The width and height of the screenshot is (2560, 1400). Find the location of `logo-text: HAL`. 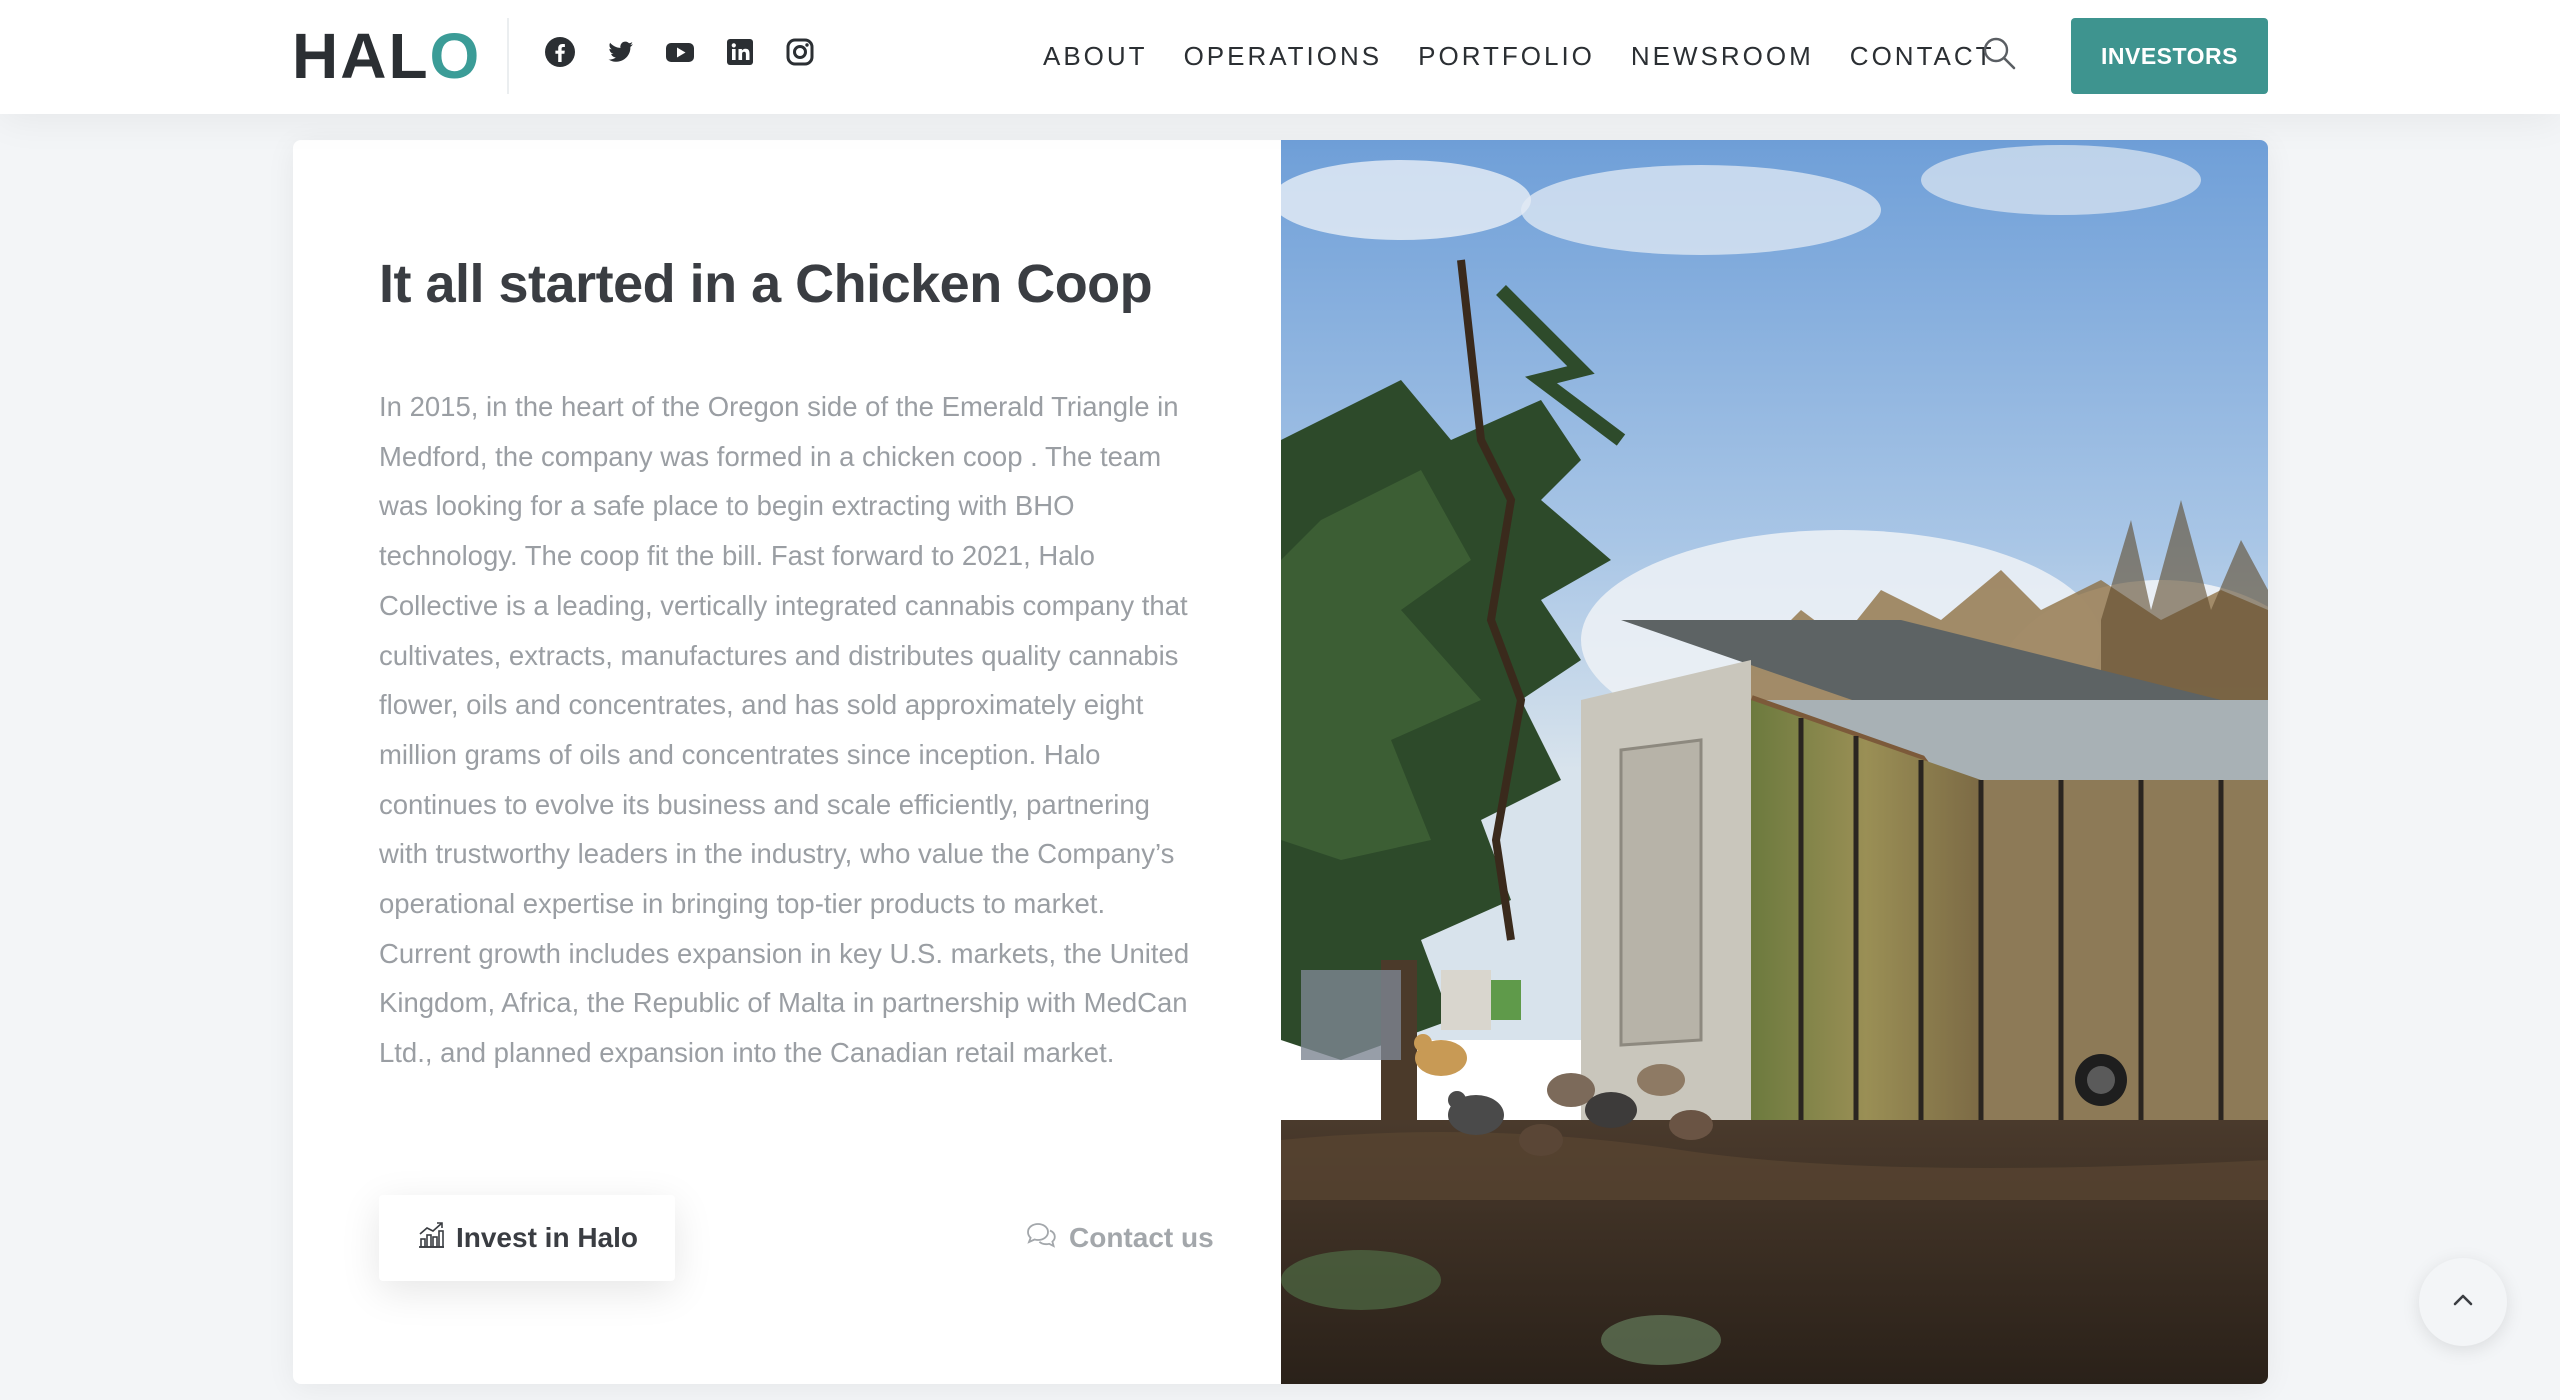

logo-text: HAL is located at coordinates (361, 56).